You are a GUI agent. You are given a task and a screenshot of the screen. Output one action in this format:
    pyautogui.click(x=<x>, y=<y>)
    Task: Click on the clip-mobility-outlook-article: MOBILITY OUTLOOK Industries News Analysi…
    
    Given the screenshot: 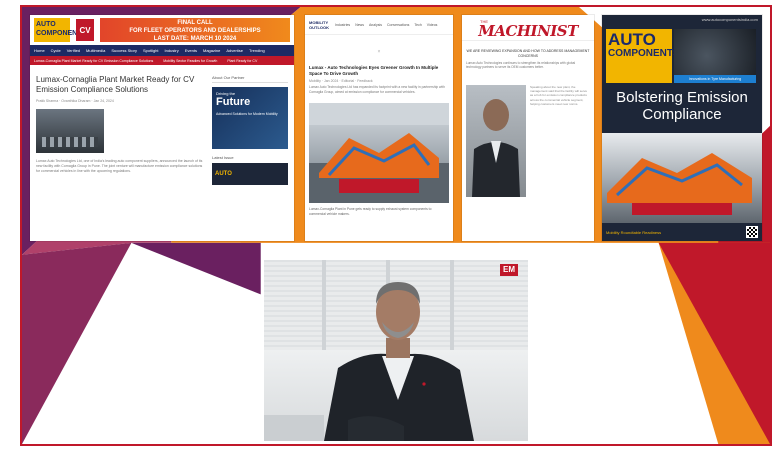 What is the action you would take?
    pyautogui.click(x=379, y=128)
    